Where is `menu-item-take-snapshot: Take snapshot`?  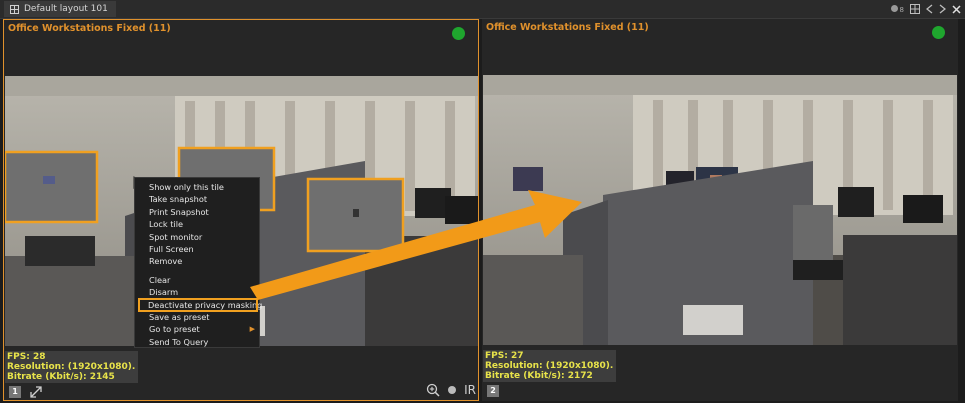
menu-item-take-snapshot: Take snapshot is located at coordinates (197, 199).